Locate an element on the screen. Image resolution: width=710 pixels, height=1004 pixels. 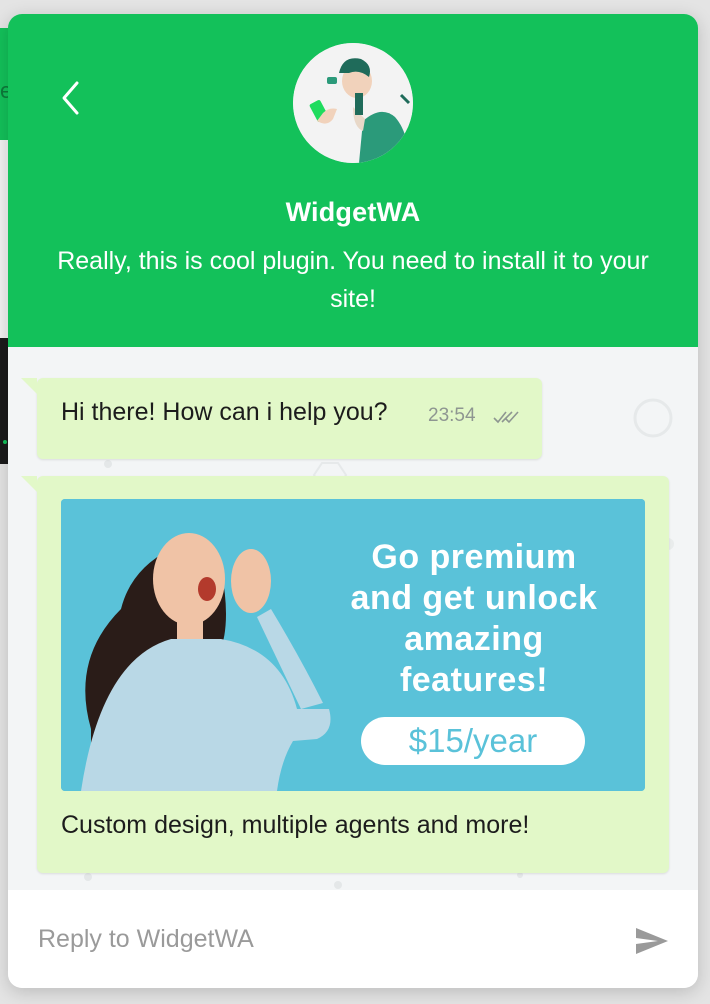
incoming-message: Hi there! How can i help you? 23:54 is located at coordinates (281, 418).